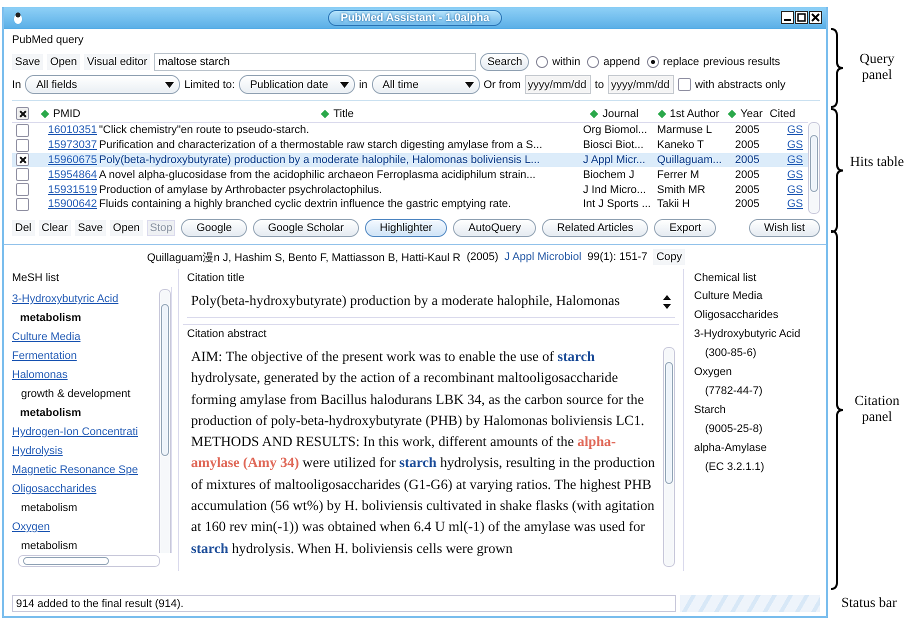 Image resolution: width=906 pixels, height=621 pixels. Describe the element at coordinates (85, 451) in the screenshot. I see `mesh-term-link: Hydrolysis` at that location.